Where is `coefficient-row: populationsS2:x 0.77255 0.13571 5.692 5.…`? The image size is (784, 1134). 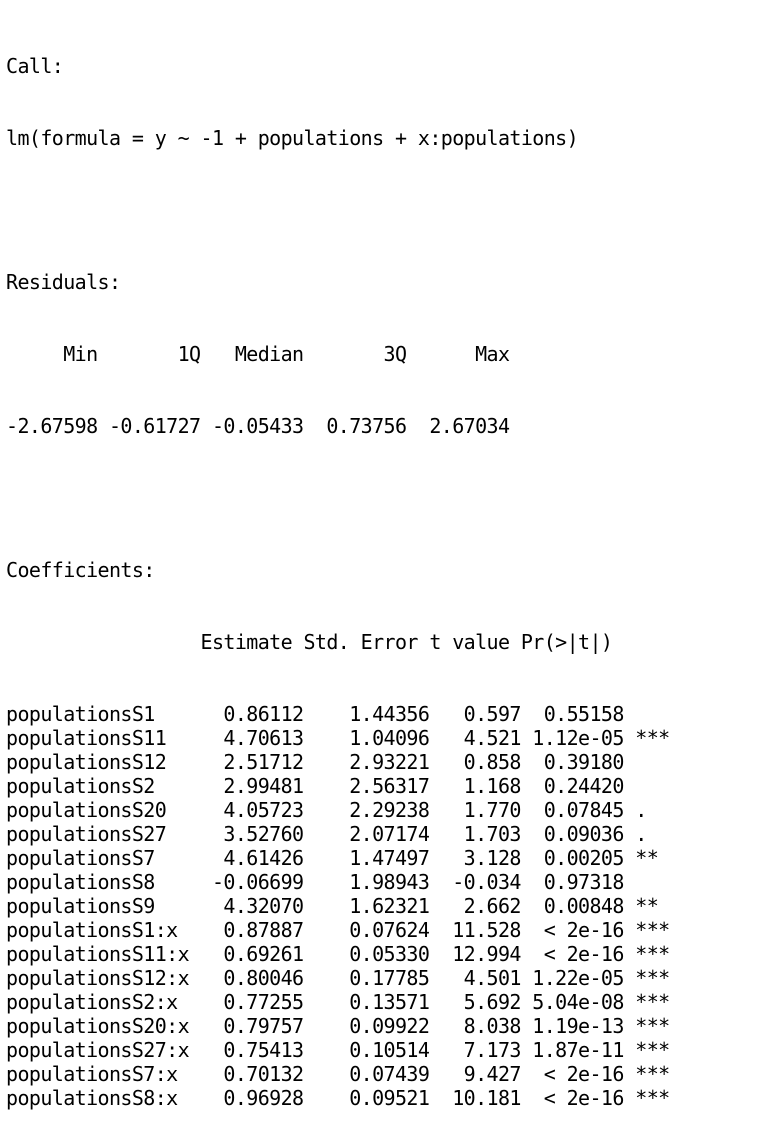
coefficient-row: populationsS2:x 0.77255 0.13571 5.692 5.… is located at coordinates (338, 1002).